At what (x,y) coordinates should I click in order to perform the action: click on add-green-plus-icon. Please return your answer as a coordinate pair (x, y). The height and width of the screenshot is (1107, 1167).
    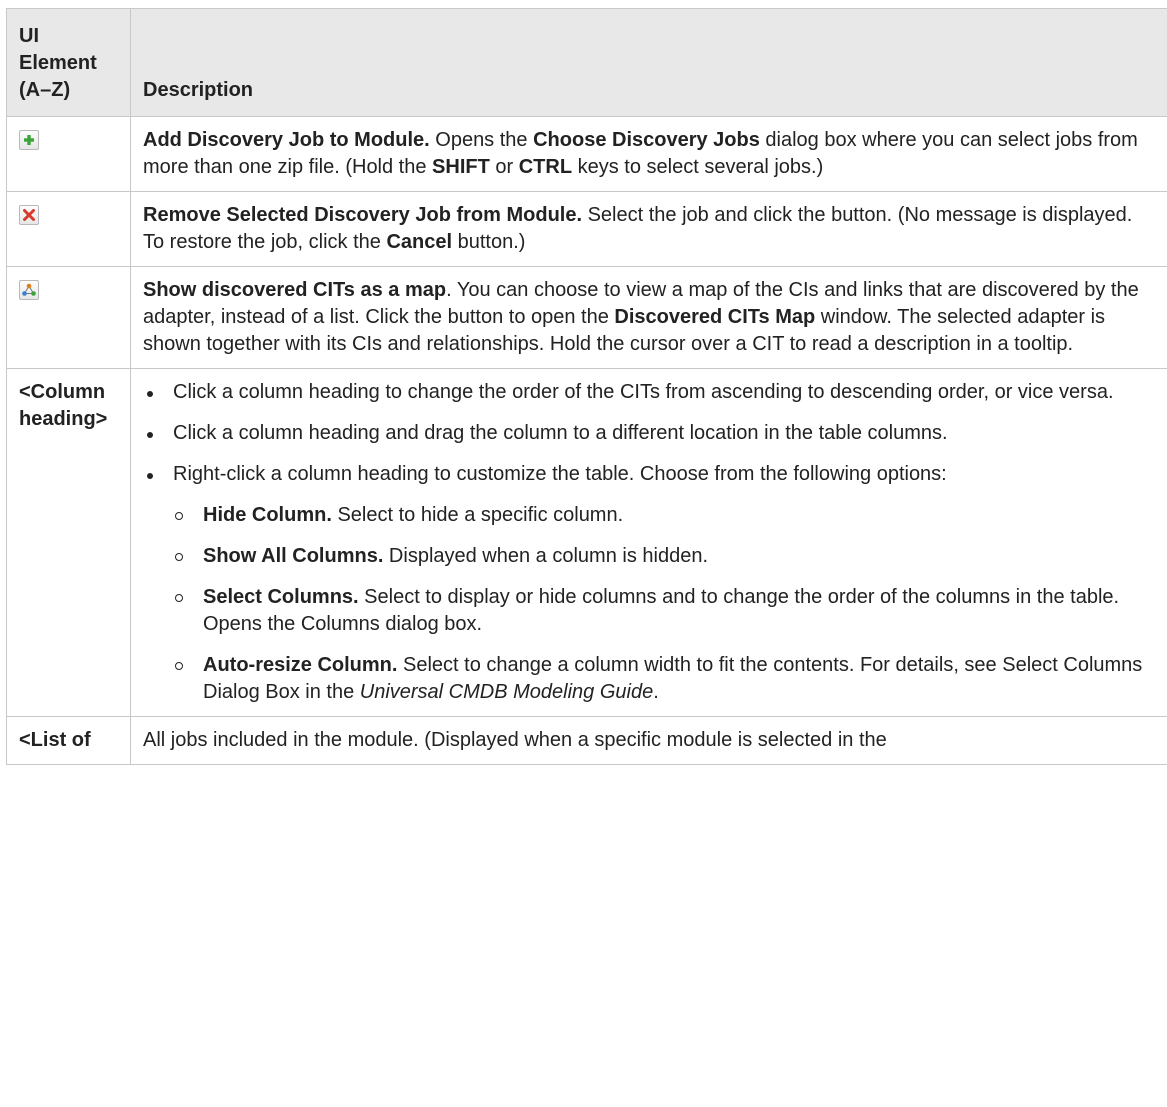
    Looking at the image, I should click on (29, 140).